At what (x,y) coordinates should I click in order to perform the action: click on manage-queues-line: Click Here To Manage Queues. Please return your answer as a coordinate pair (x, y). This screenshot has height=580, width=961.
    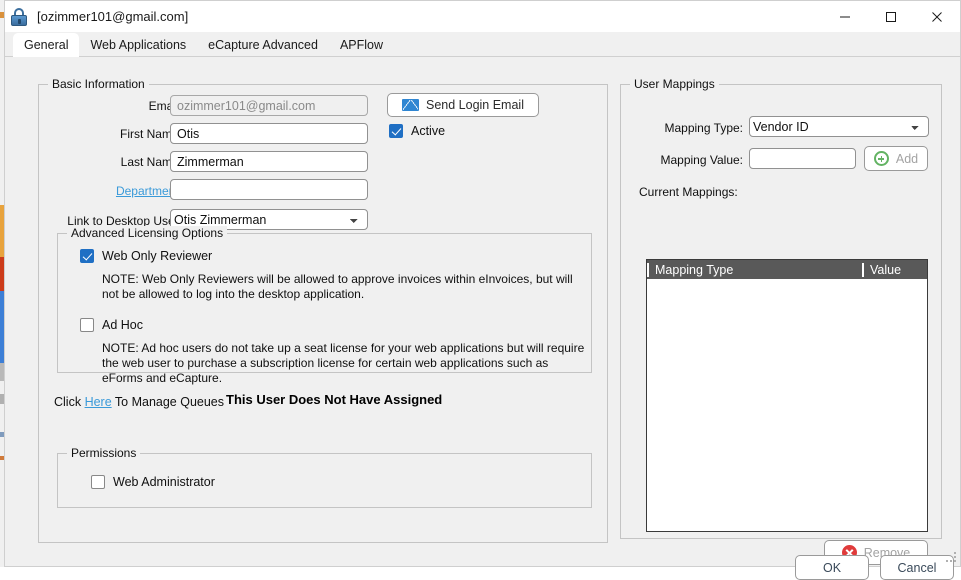
    Looking at the image, I should click on (139, 402).